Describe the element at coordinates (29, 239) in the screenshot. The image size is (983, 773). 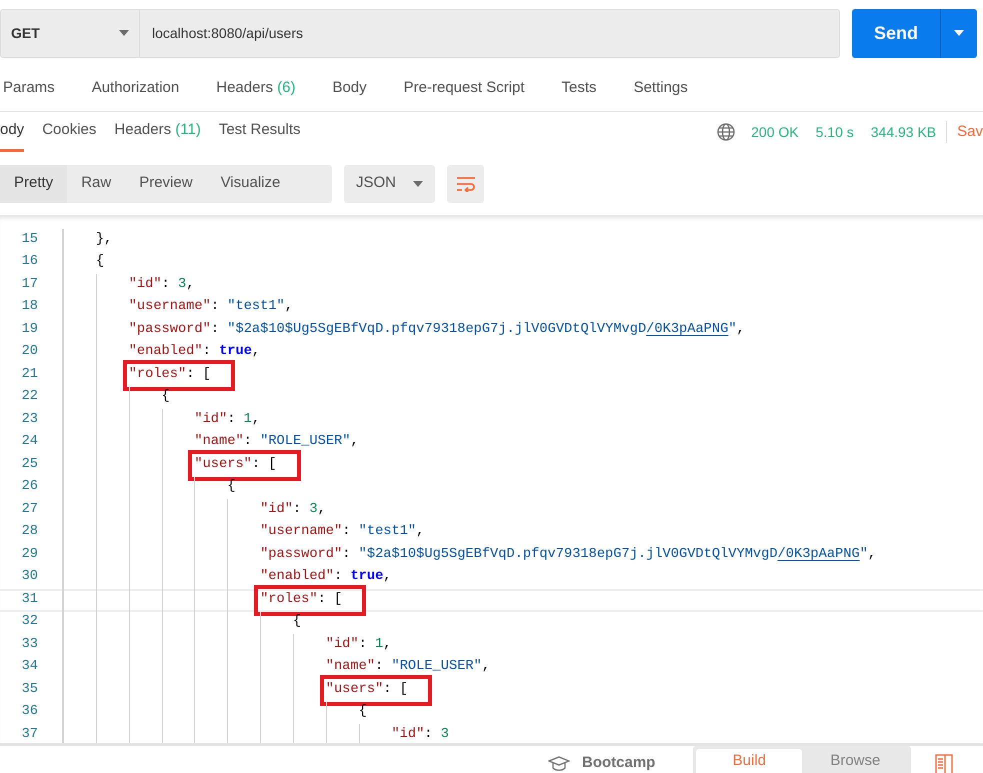
I see `line-number: 15` at that location.